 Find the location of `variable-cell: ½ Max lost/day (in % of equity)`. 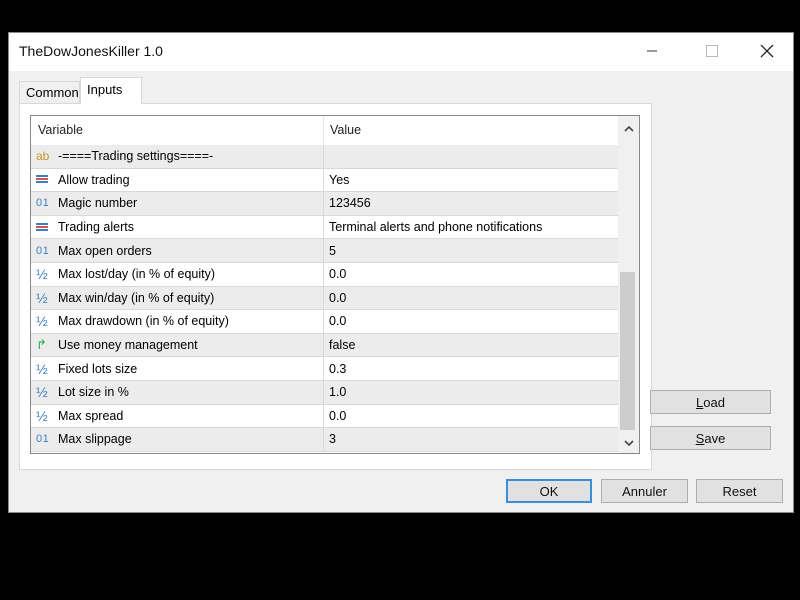

variable-cell: ½ Max lost/day (in % of equity) is located at coordinates (177, 274).